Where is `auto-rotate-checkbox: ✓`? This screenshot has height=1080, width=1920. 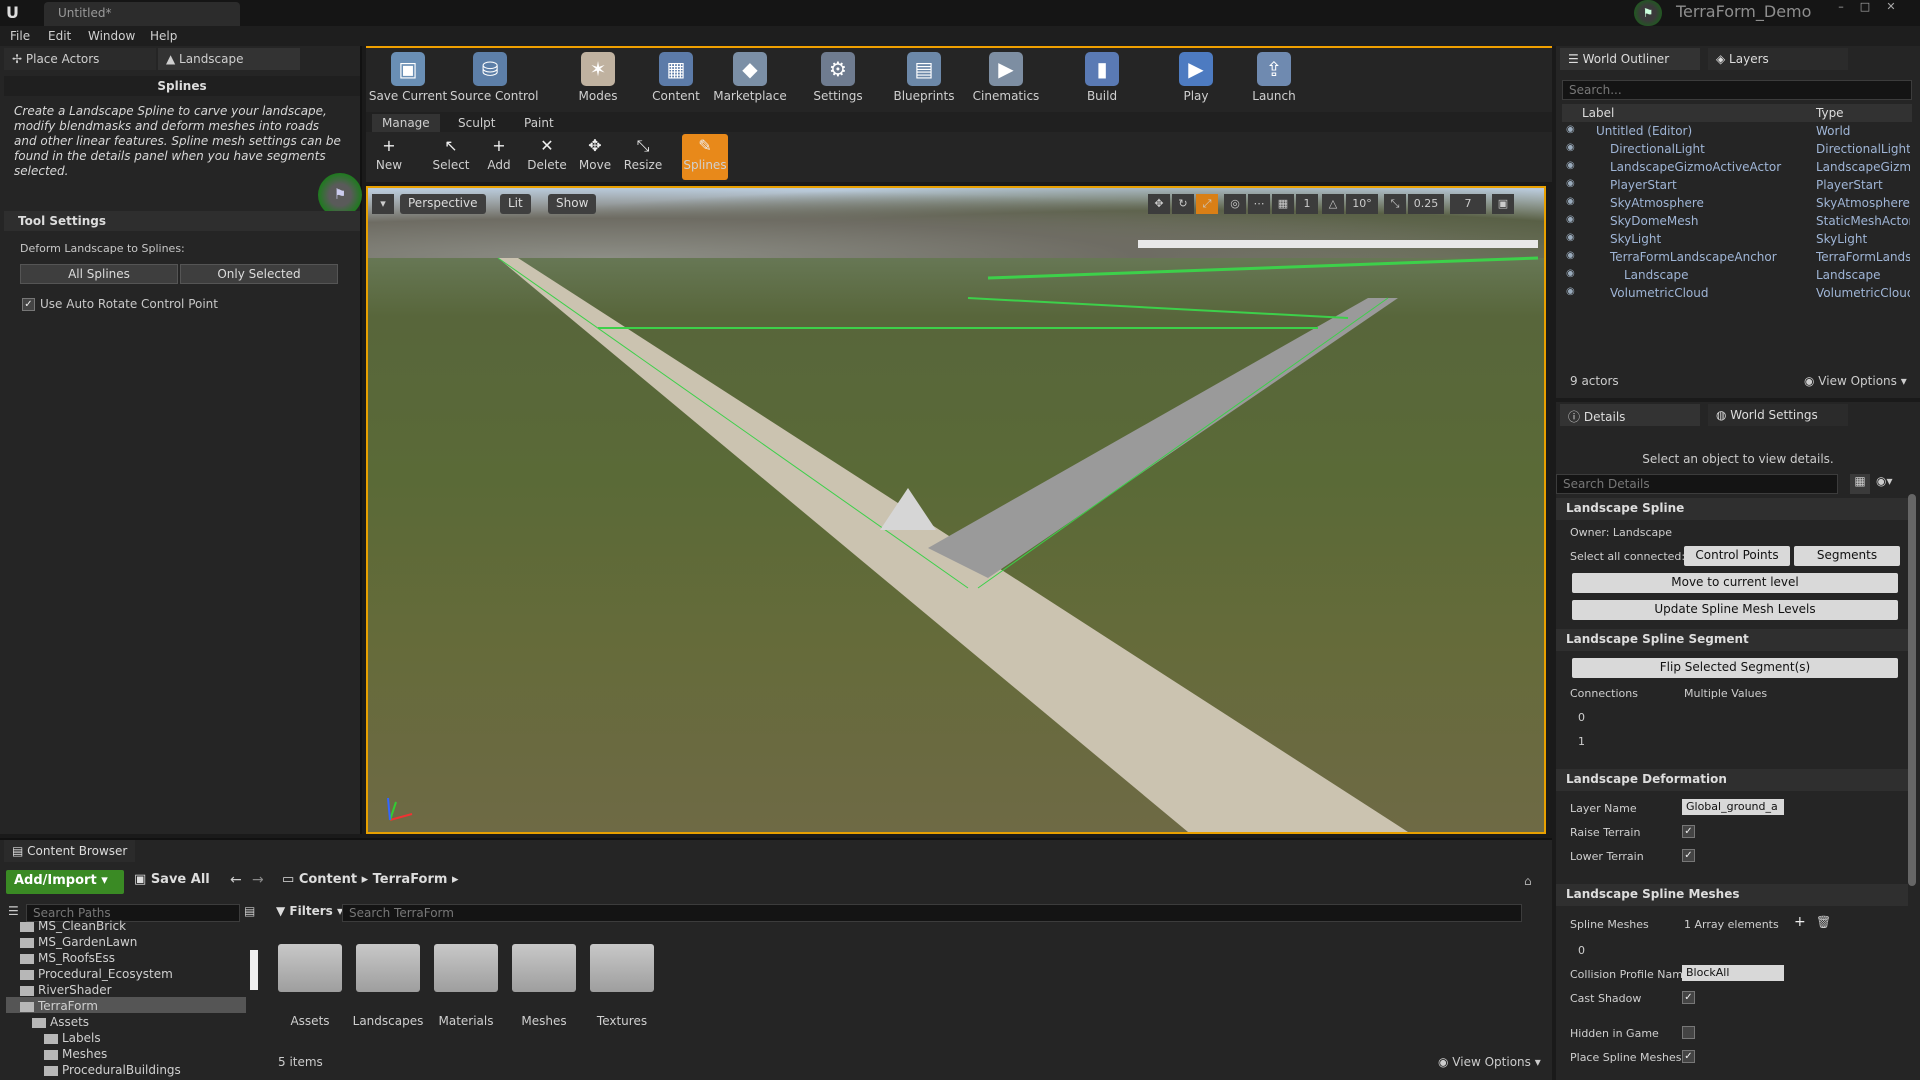 auto-rotate-checkbox: ✓ is located at coordinates (28, 304).